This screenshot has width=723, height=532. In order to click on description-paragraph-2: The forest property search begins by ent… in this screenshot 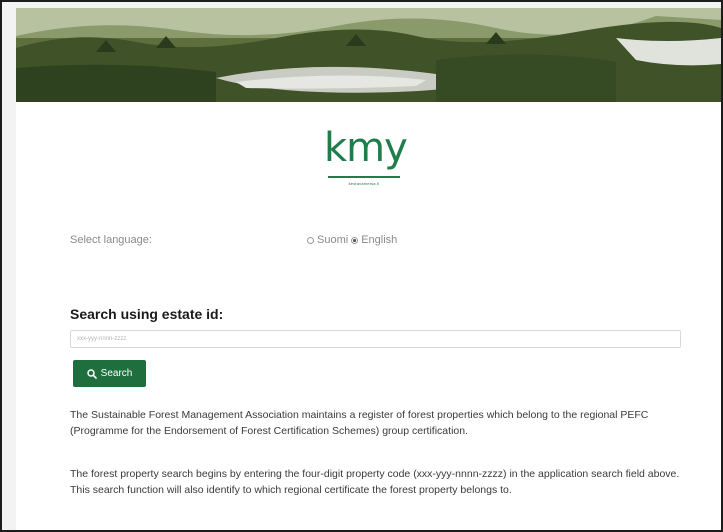, I will do `click(375, 482)`.